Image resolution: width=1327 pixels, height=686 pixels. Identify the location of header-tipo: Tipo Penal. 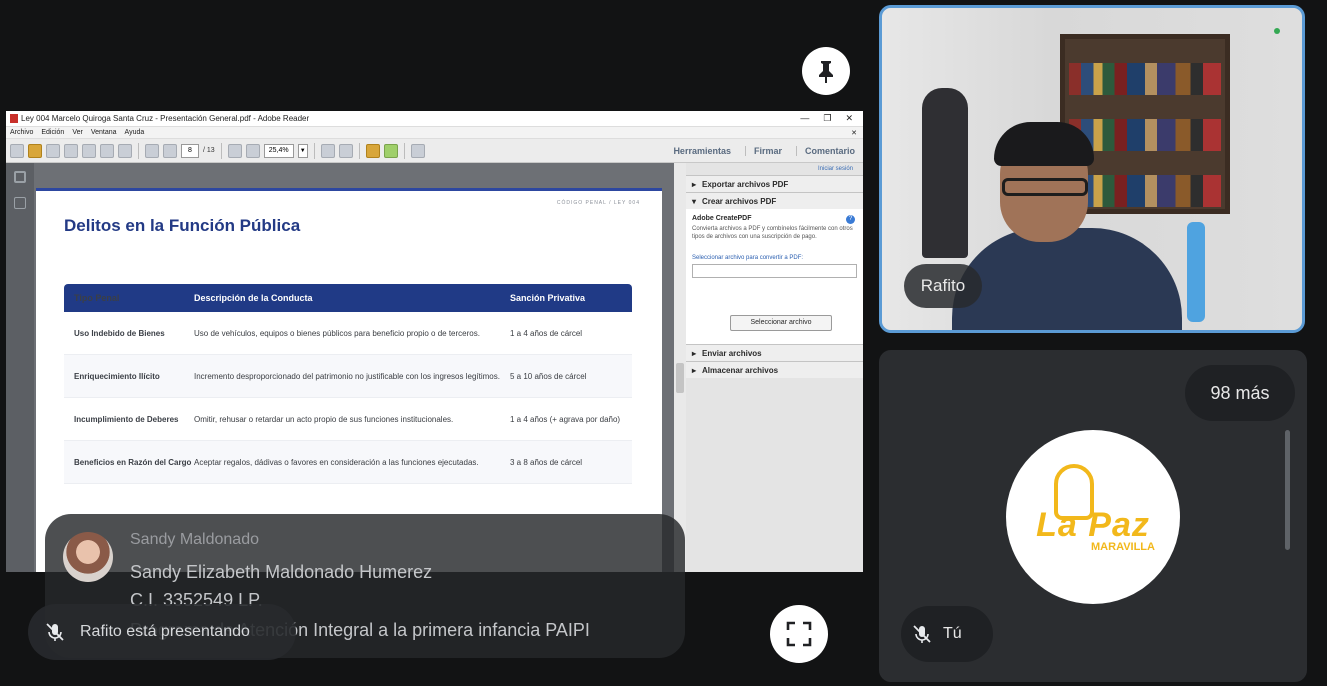
(97, 298).